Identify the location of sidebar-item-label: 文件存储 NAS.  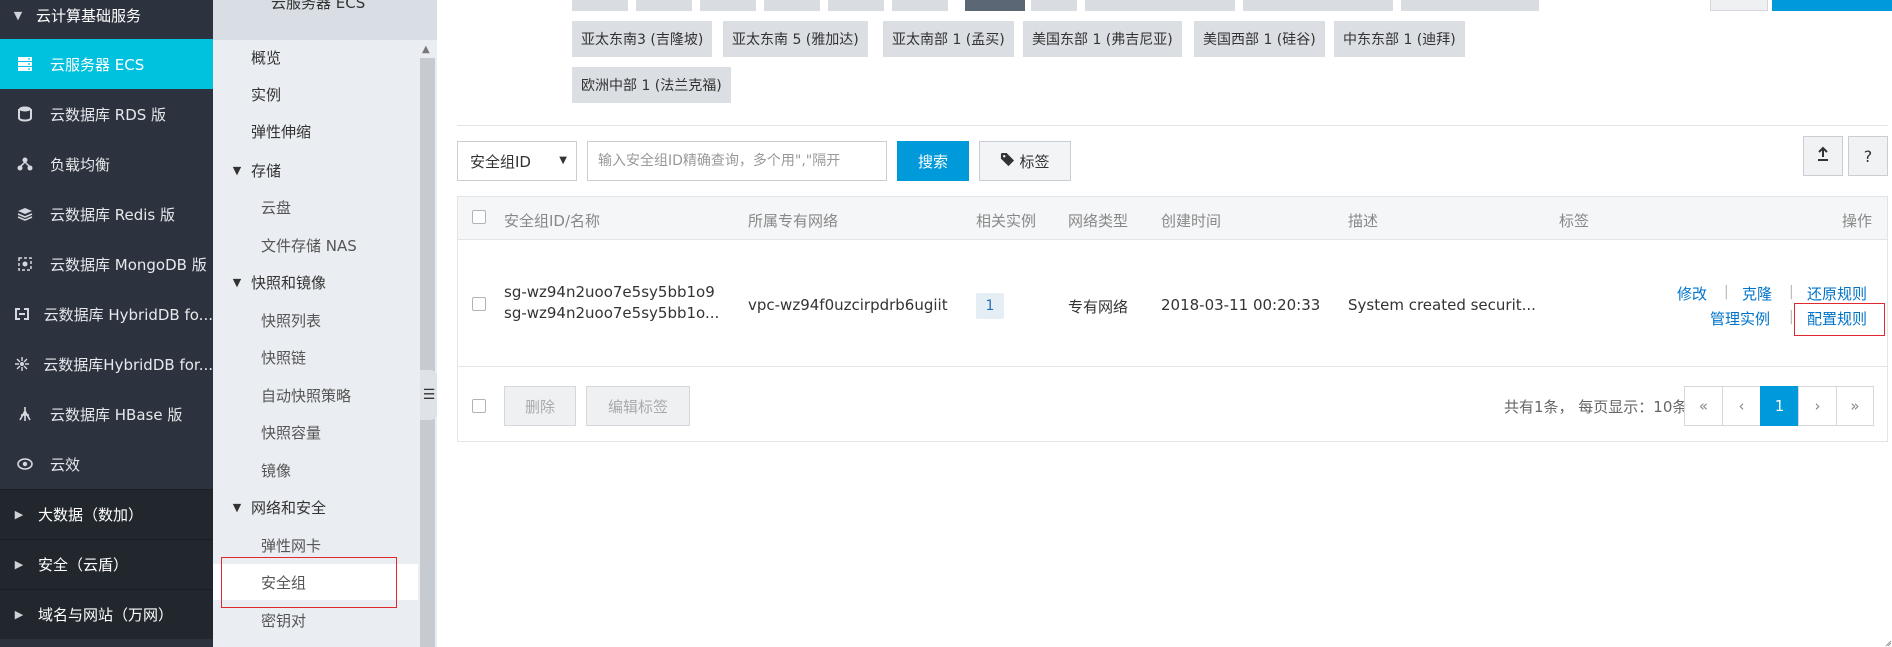
(309, 245).